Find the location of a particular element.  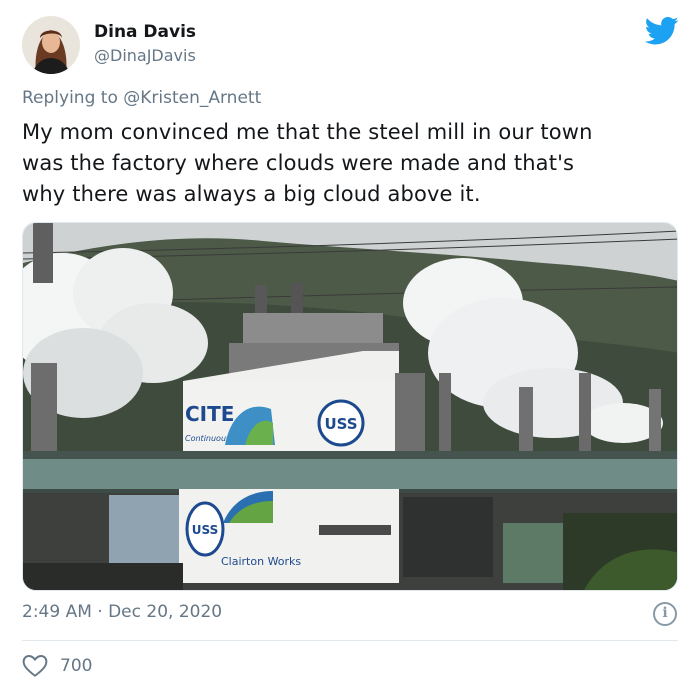

sign-cite: CITE is located at coordinates (209, 414).